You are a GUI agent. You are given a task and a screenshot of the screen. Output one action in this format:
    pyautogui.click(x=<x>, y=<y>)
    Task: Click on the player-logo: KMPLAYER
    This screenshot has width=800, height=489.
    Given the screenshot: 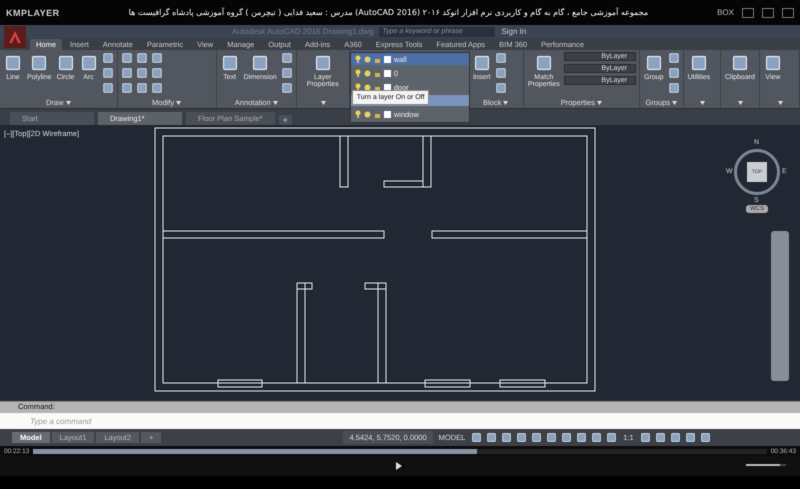 What is the action you would take?
    pyautogui.click(x=33, y=13)
    